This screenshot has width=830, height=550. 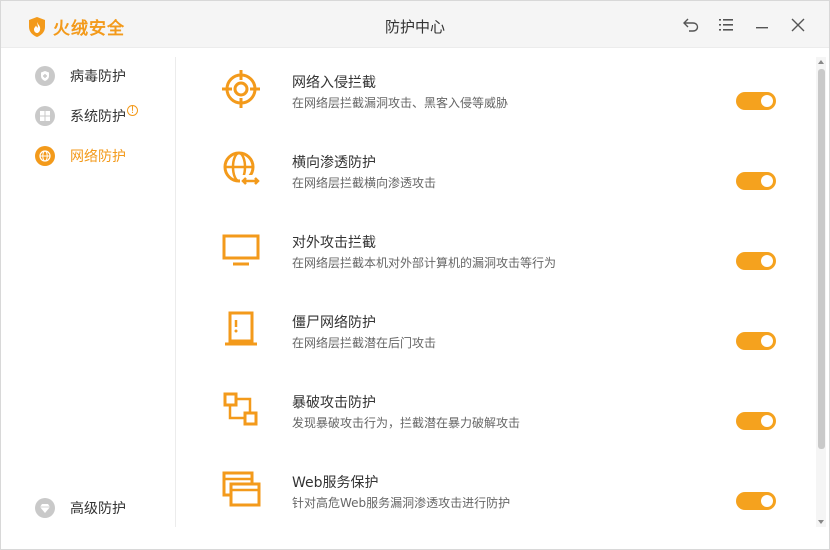 What do you see at coordinates (334, 83) in the screenshot?
I see `protection-title: 网络入侵拦截` at bounding box center [334, 83].